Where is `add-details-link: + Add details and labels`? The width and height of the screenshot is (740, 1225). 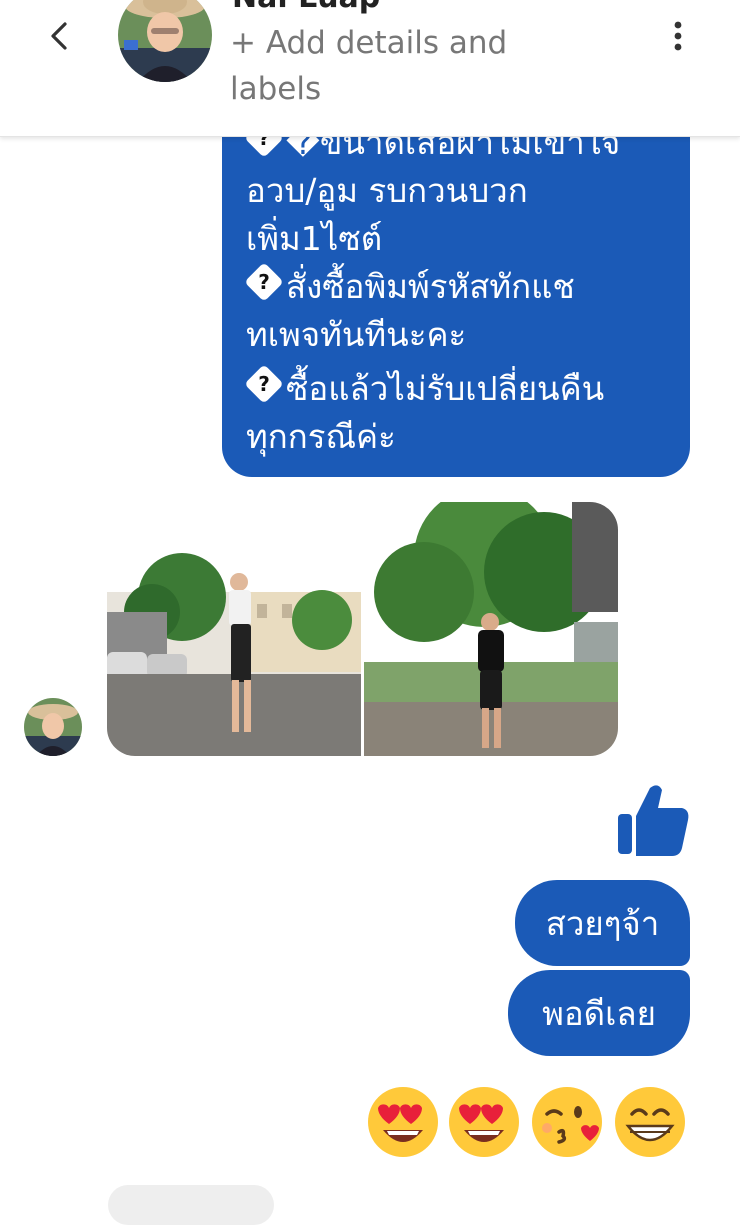 add-details-link: + Add details and labels is located at coordinates (400, 66).